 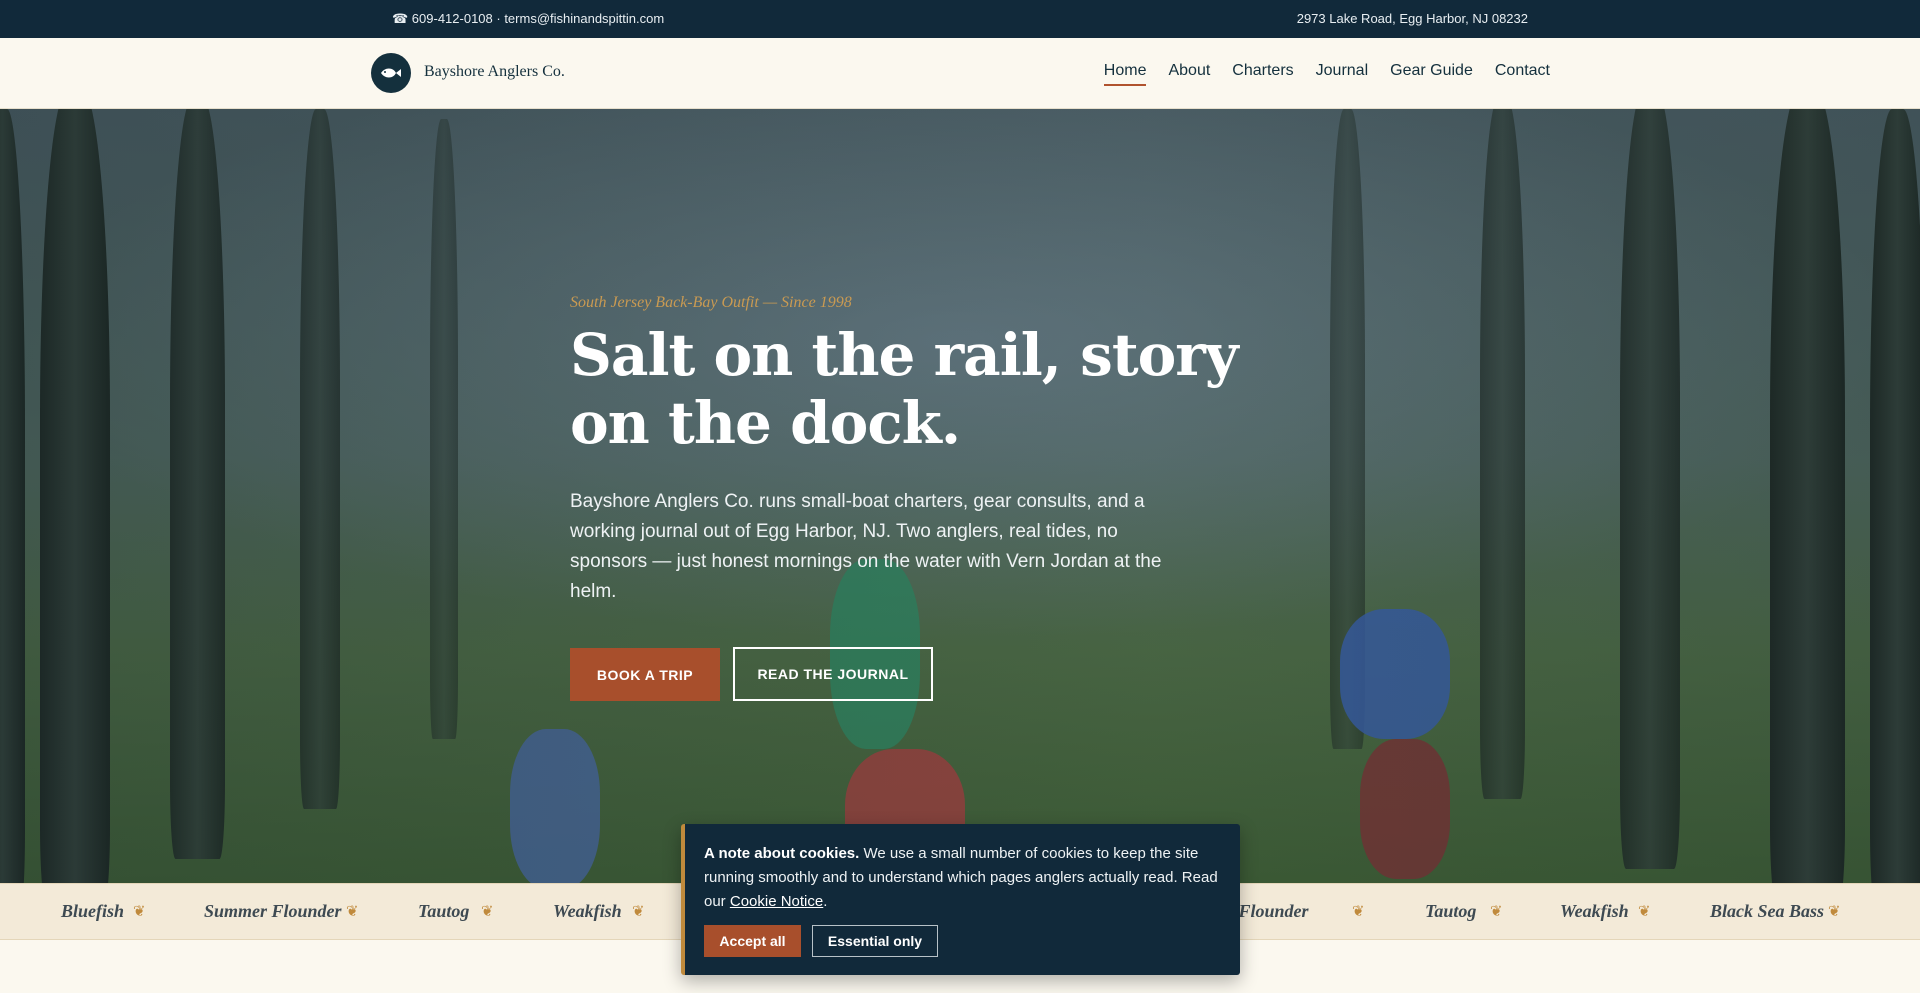 I want to click on nav-contact: Contact, so click(x=1522, y=74).